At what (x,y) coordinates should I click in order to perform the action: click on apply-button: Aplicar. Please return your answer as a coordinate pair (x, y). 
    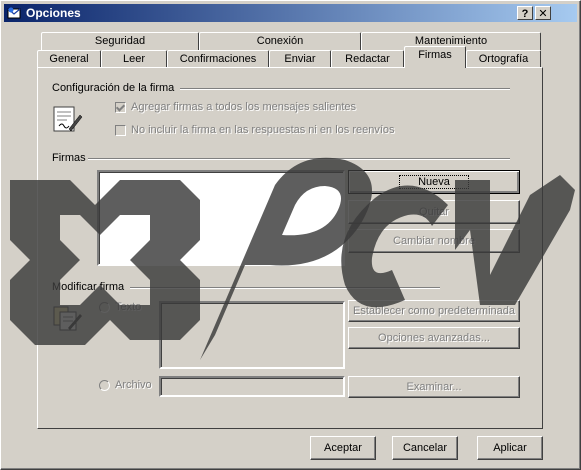
    Looking at the image, I should click on (510, 448).